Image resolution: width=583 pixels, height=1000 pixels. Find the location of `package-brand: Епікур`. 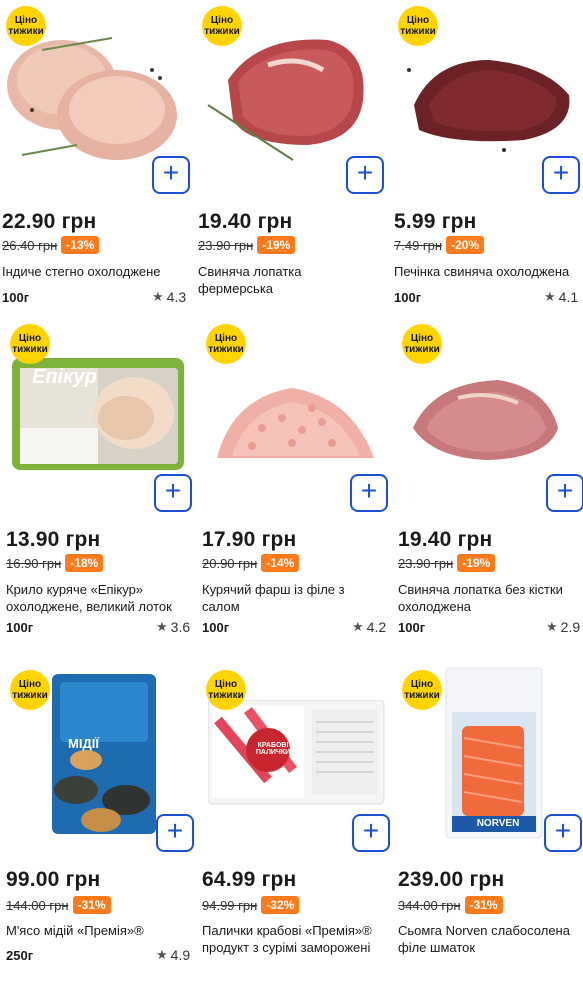

package-brand: Епікур is located at coordinates (64, 377).